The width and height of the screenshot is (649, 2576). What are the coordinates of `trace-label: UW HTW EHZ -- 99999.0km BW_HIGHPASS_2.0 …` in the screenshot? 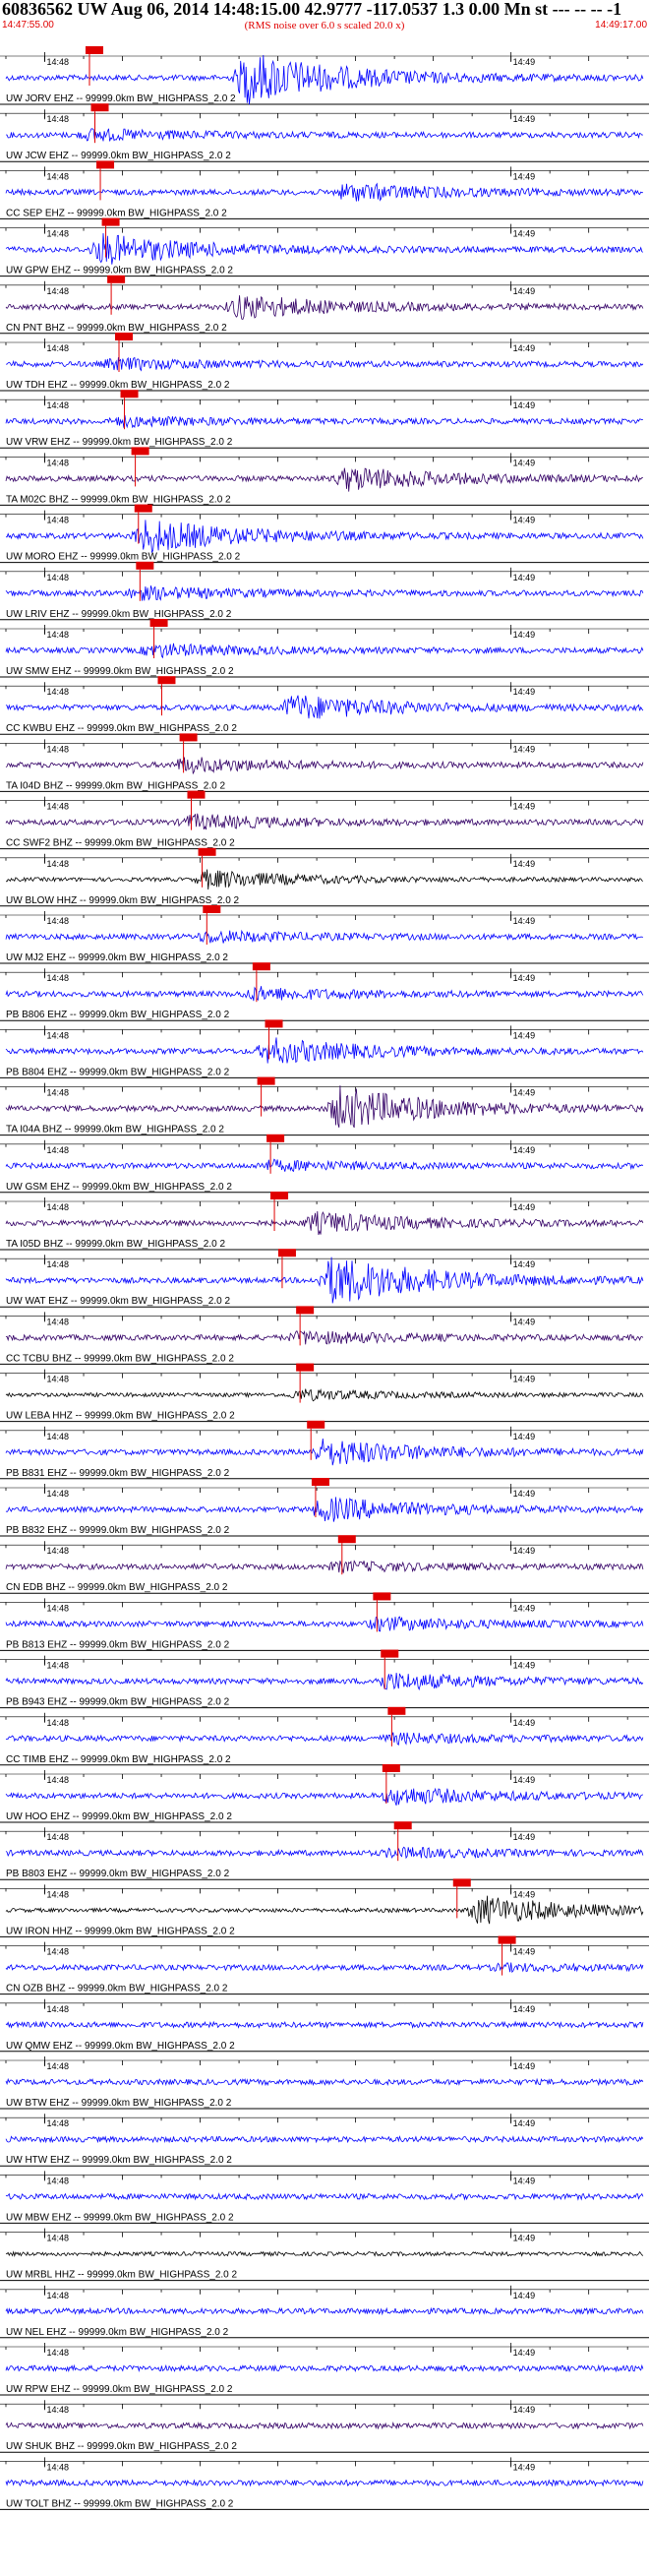 It's located at (119, 2160).